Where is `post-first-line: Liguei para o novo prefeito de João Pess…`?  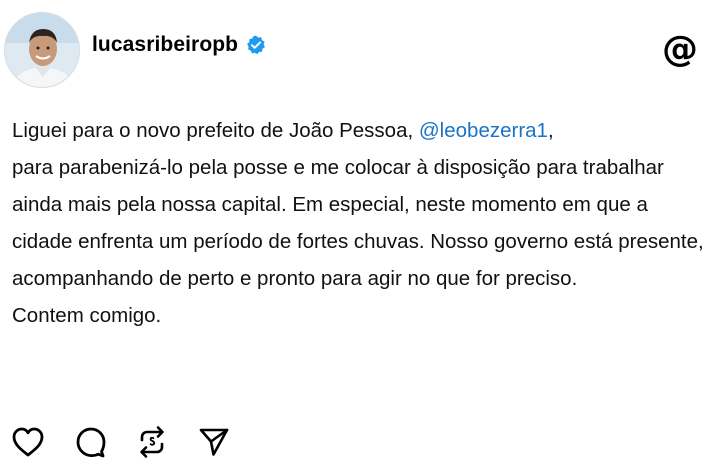
post-first-line: Liguei para o novo prefeito de João Pess… is located at coordinates (360, 130).